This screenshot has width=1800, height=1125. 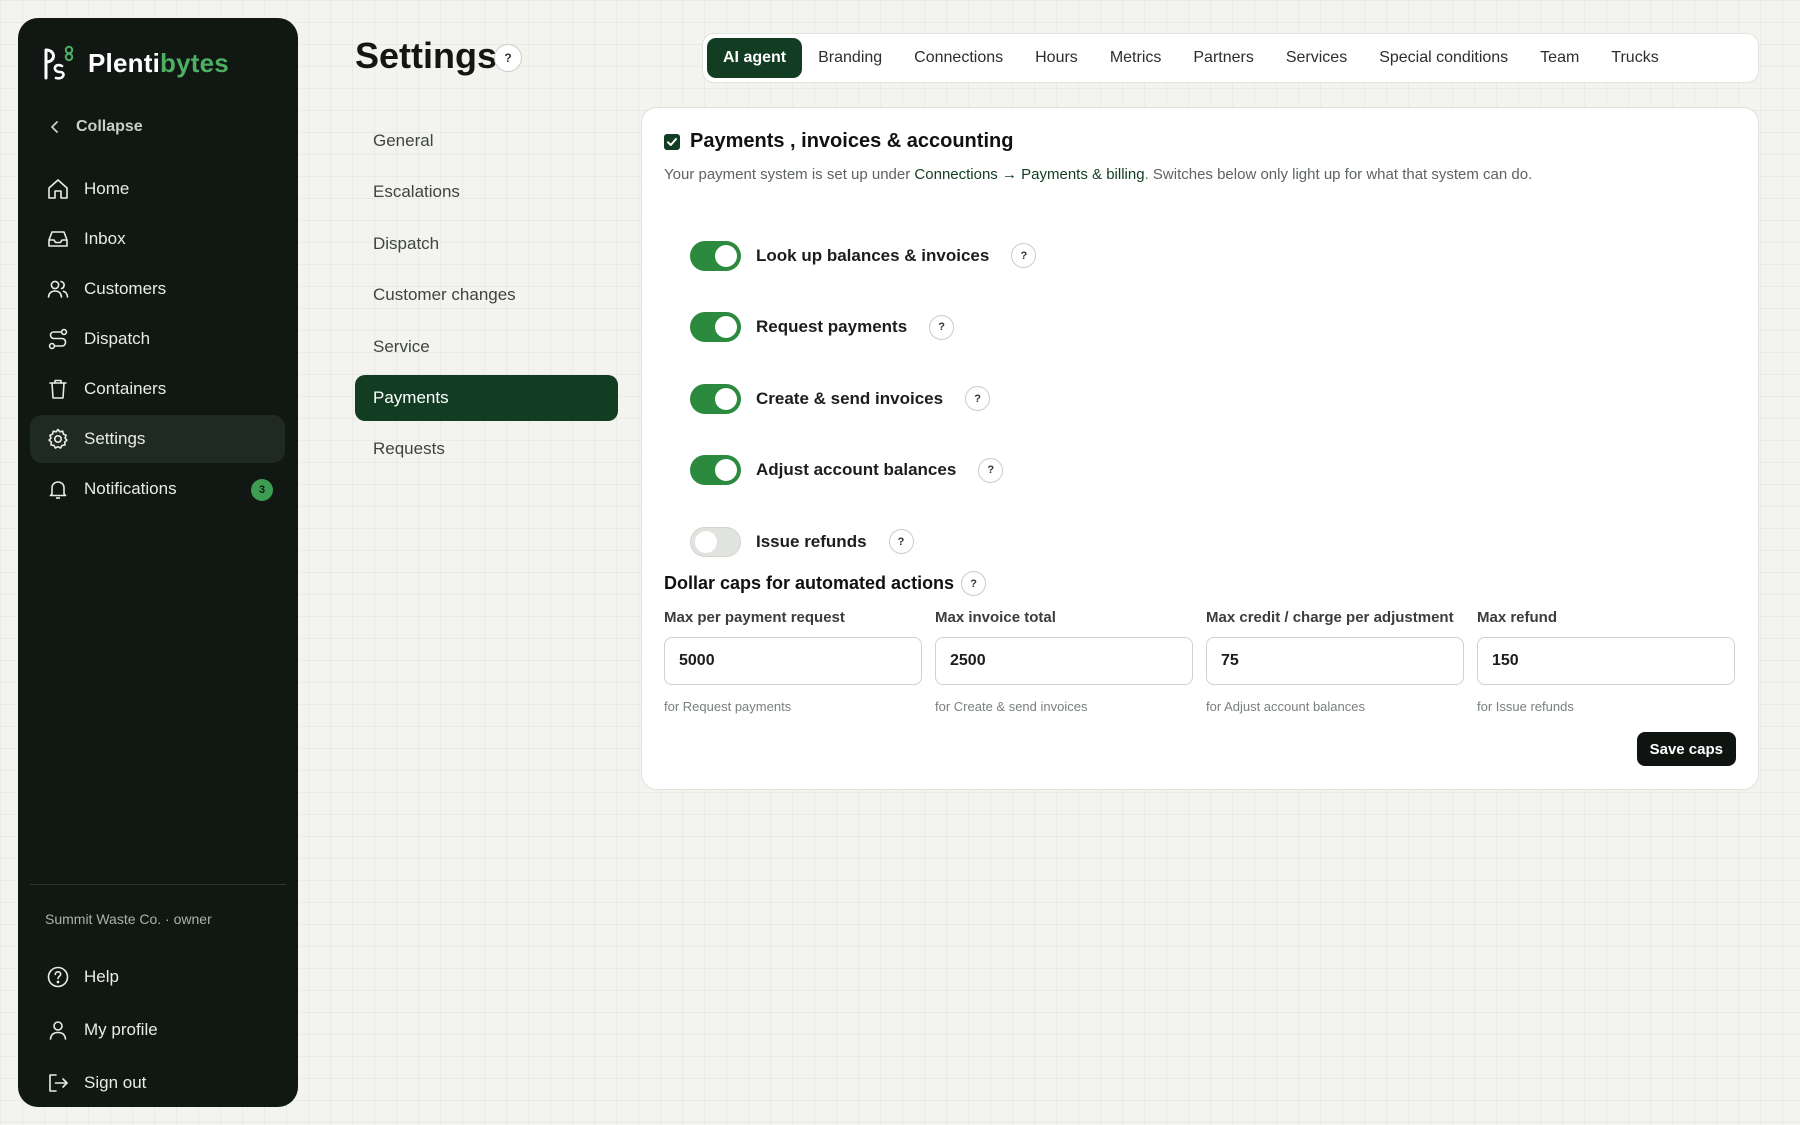 What do you see at coordinates (158, 884) in the screenshot?
I see `sidebar-divider` at bounding box center [158, 884].